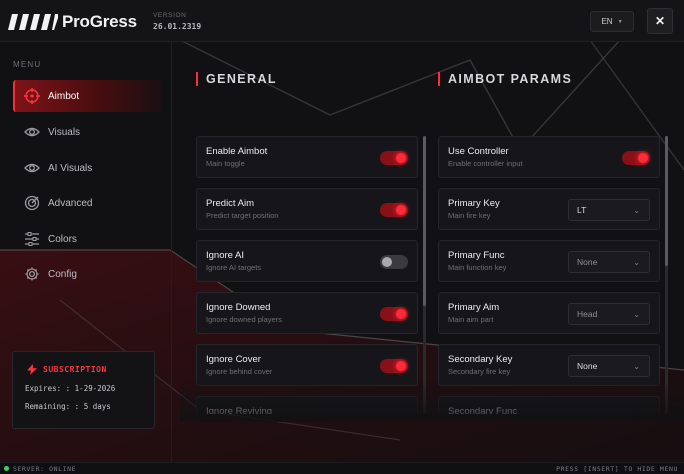  What do you see at coordinates (62, 274) in the screenshot?
I see `sidebar-item-label: Config` at bounding box center [62, 274].